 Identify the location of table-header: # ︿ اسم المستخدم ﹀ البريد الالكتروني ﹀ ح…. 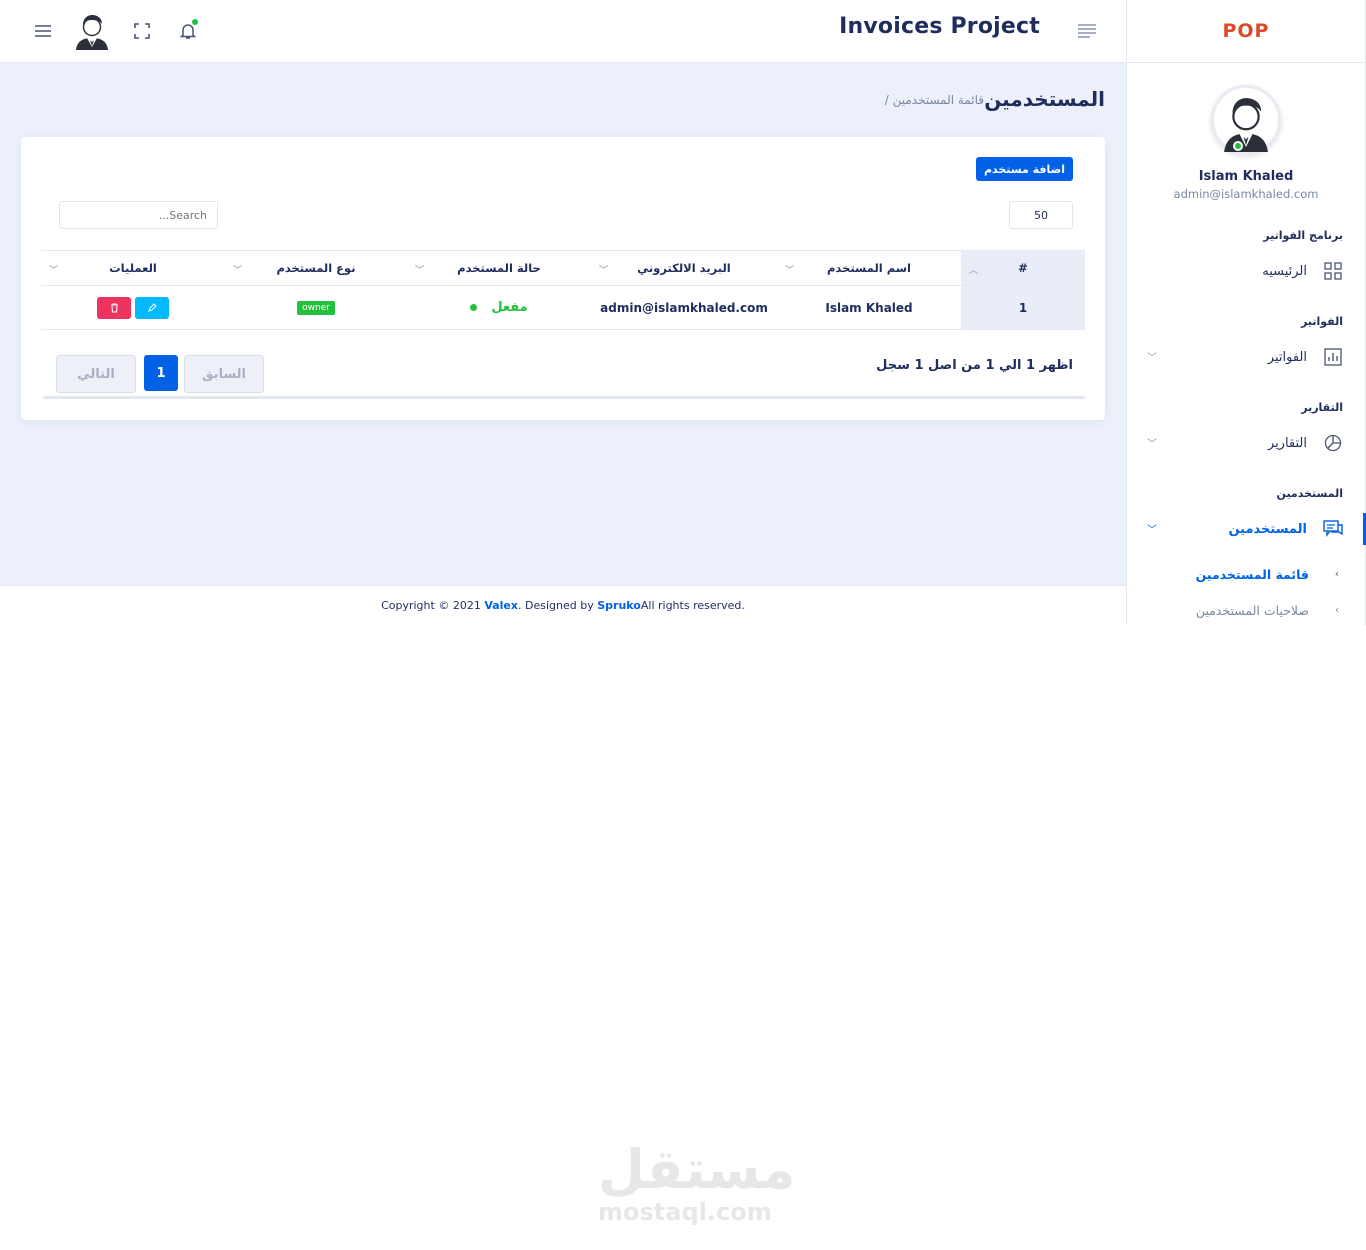
(563, 268).